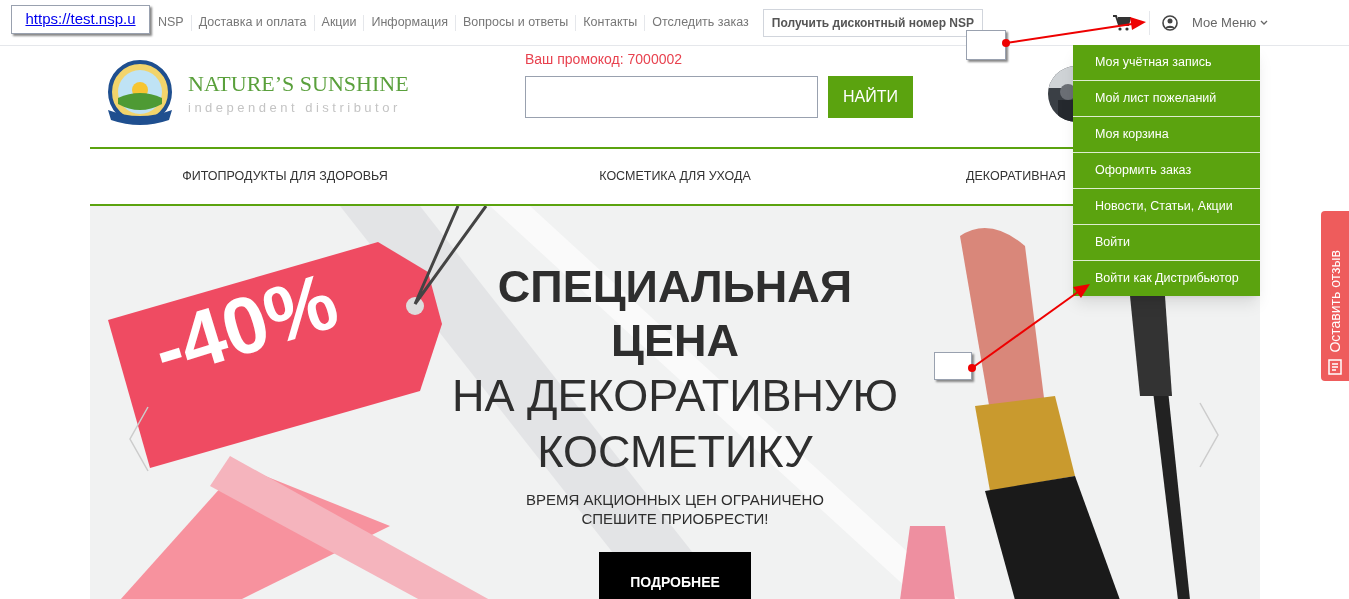  I want to click on menu-item: Войти, so click(1166, 242).